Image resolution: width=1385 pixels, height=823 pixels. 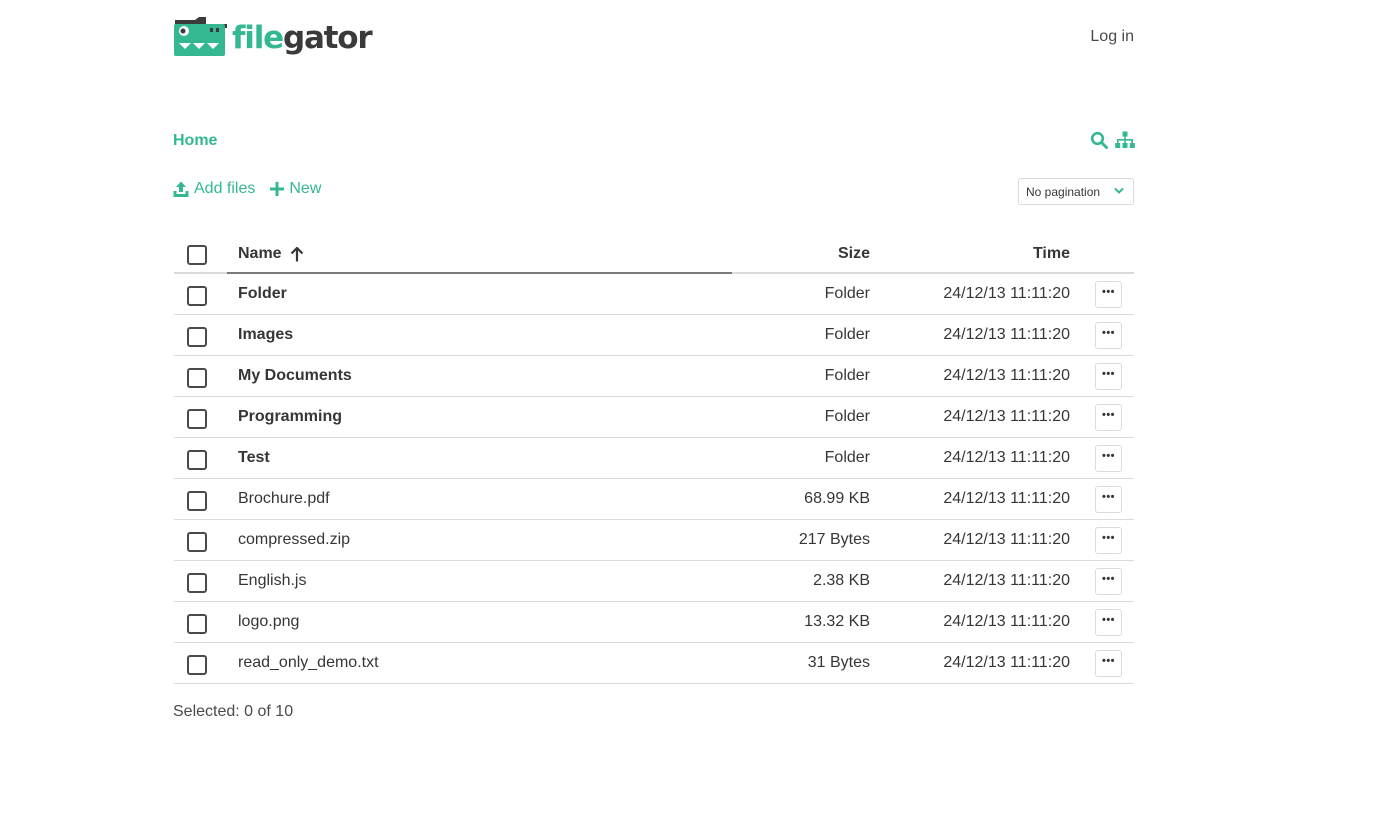 What do you see at coordinates (294, 540) in the screenshot?
I see `file-name: compressed.zip` at bounding box center [294, 540].